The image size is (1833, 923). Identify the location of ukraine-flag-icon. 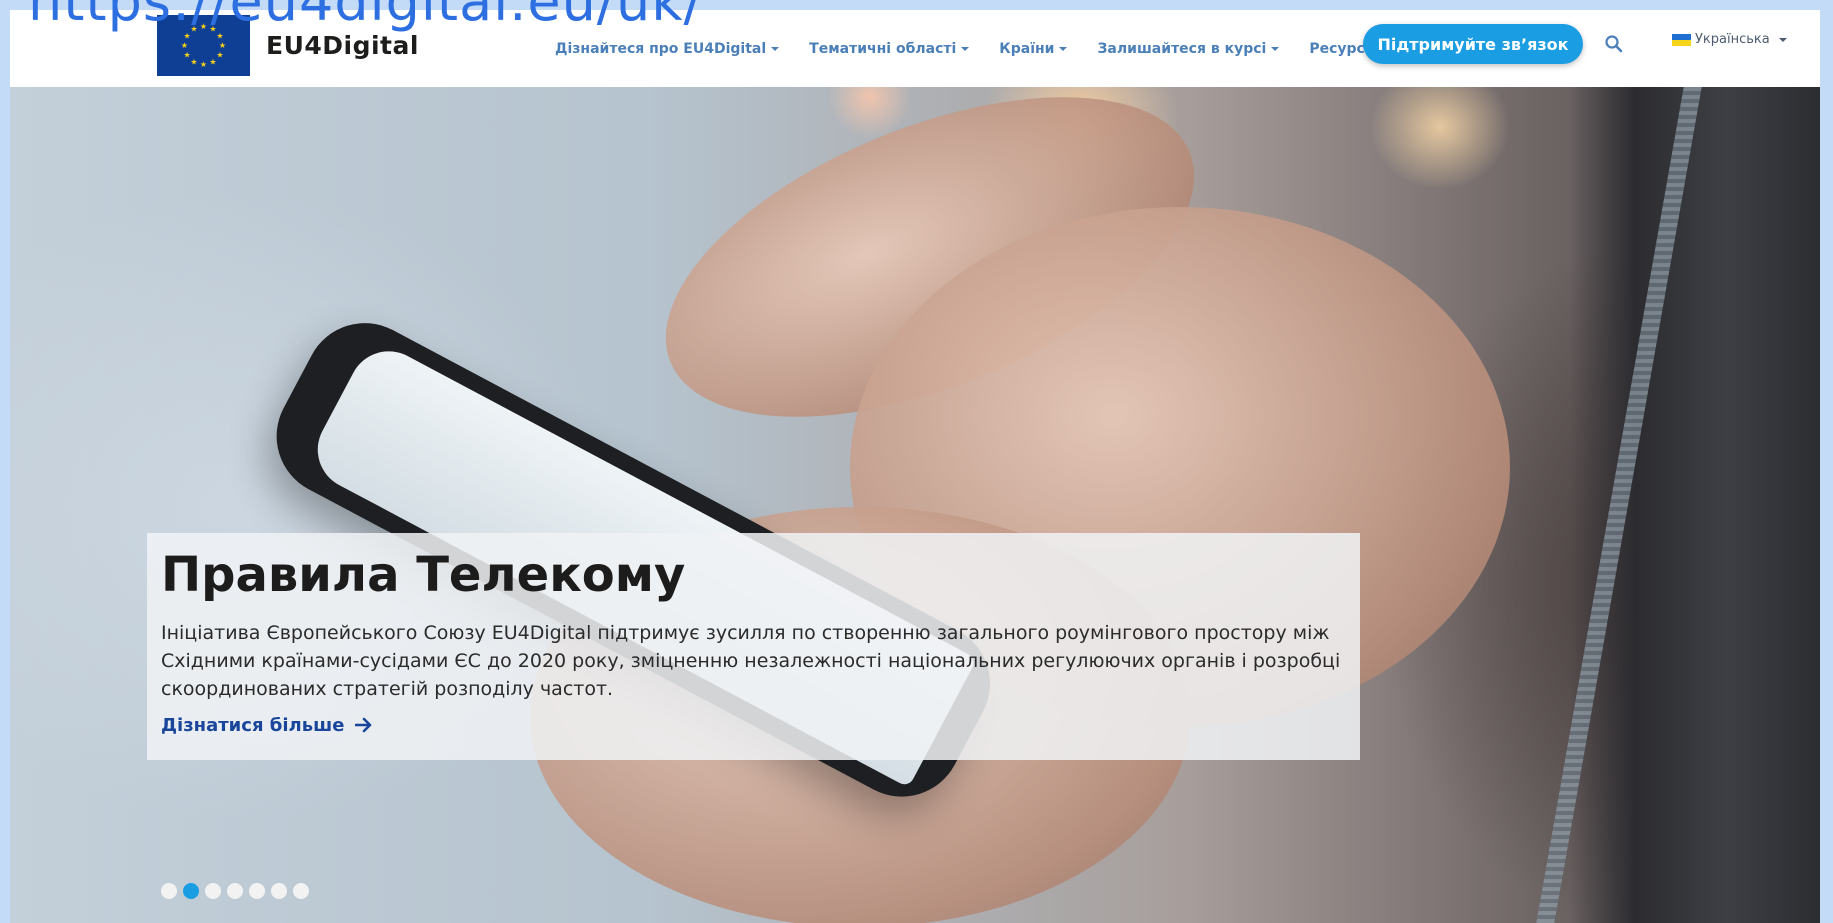
(1681, 39).